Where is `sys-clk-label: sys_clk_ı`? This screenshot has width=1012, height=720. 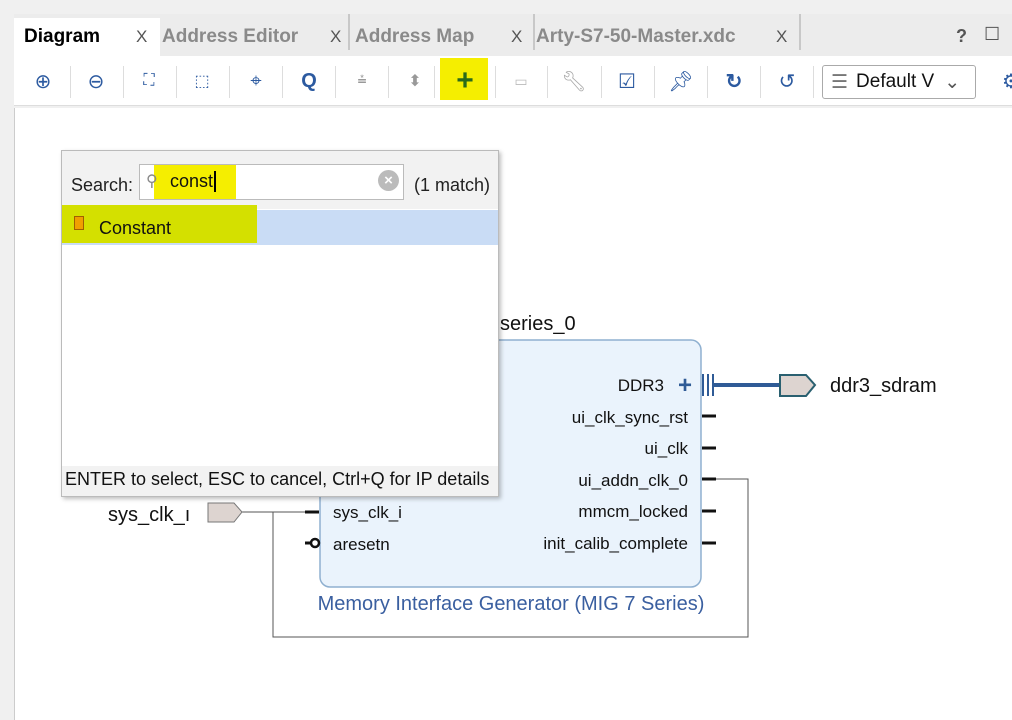 sys-clk-label: sys_clk_ı is located at coordinates (149, 515).